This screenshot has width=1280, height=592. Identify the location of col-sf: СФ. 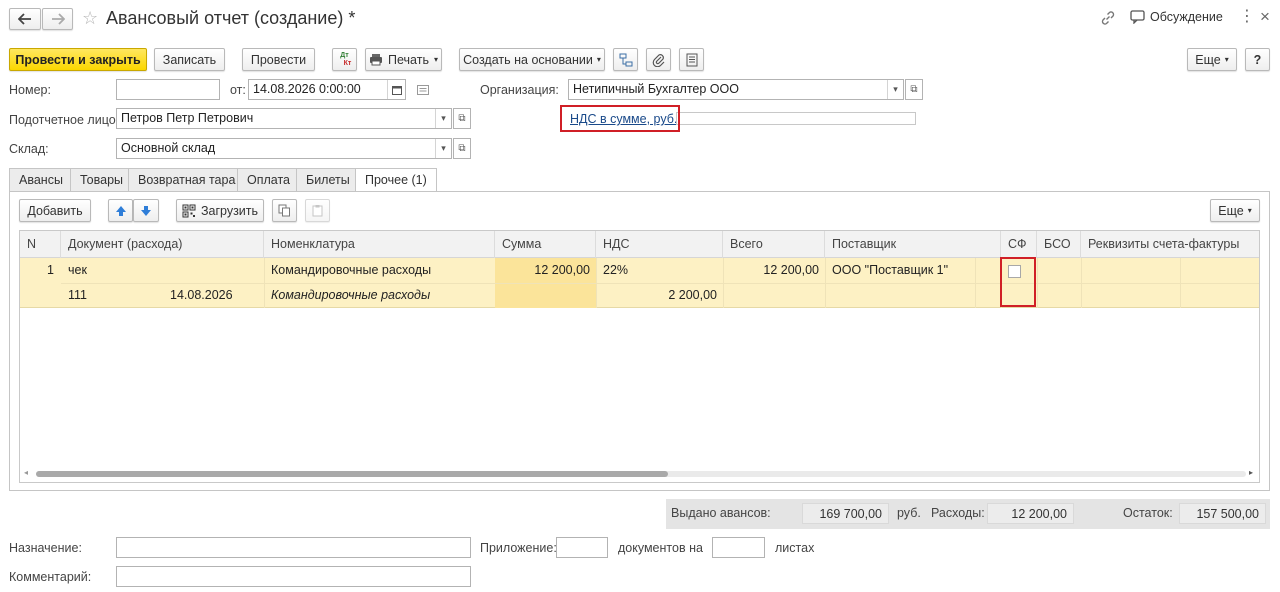
(1019, 244).